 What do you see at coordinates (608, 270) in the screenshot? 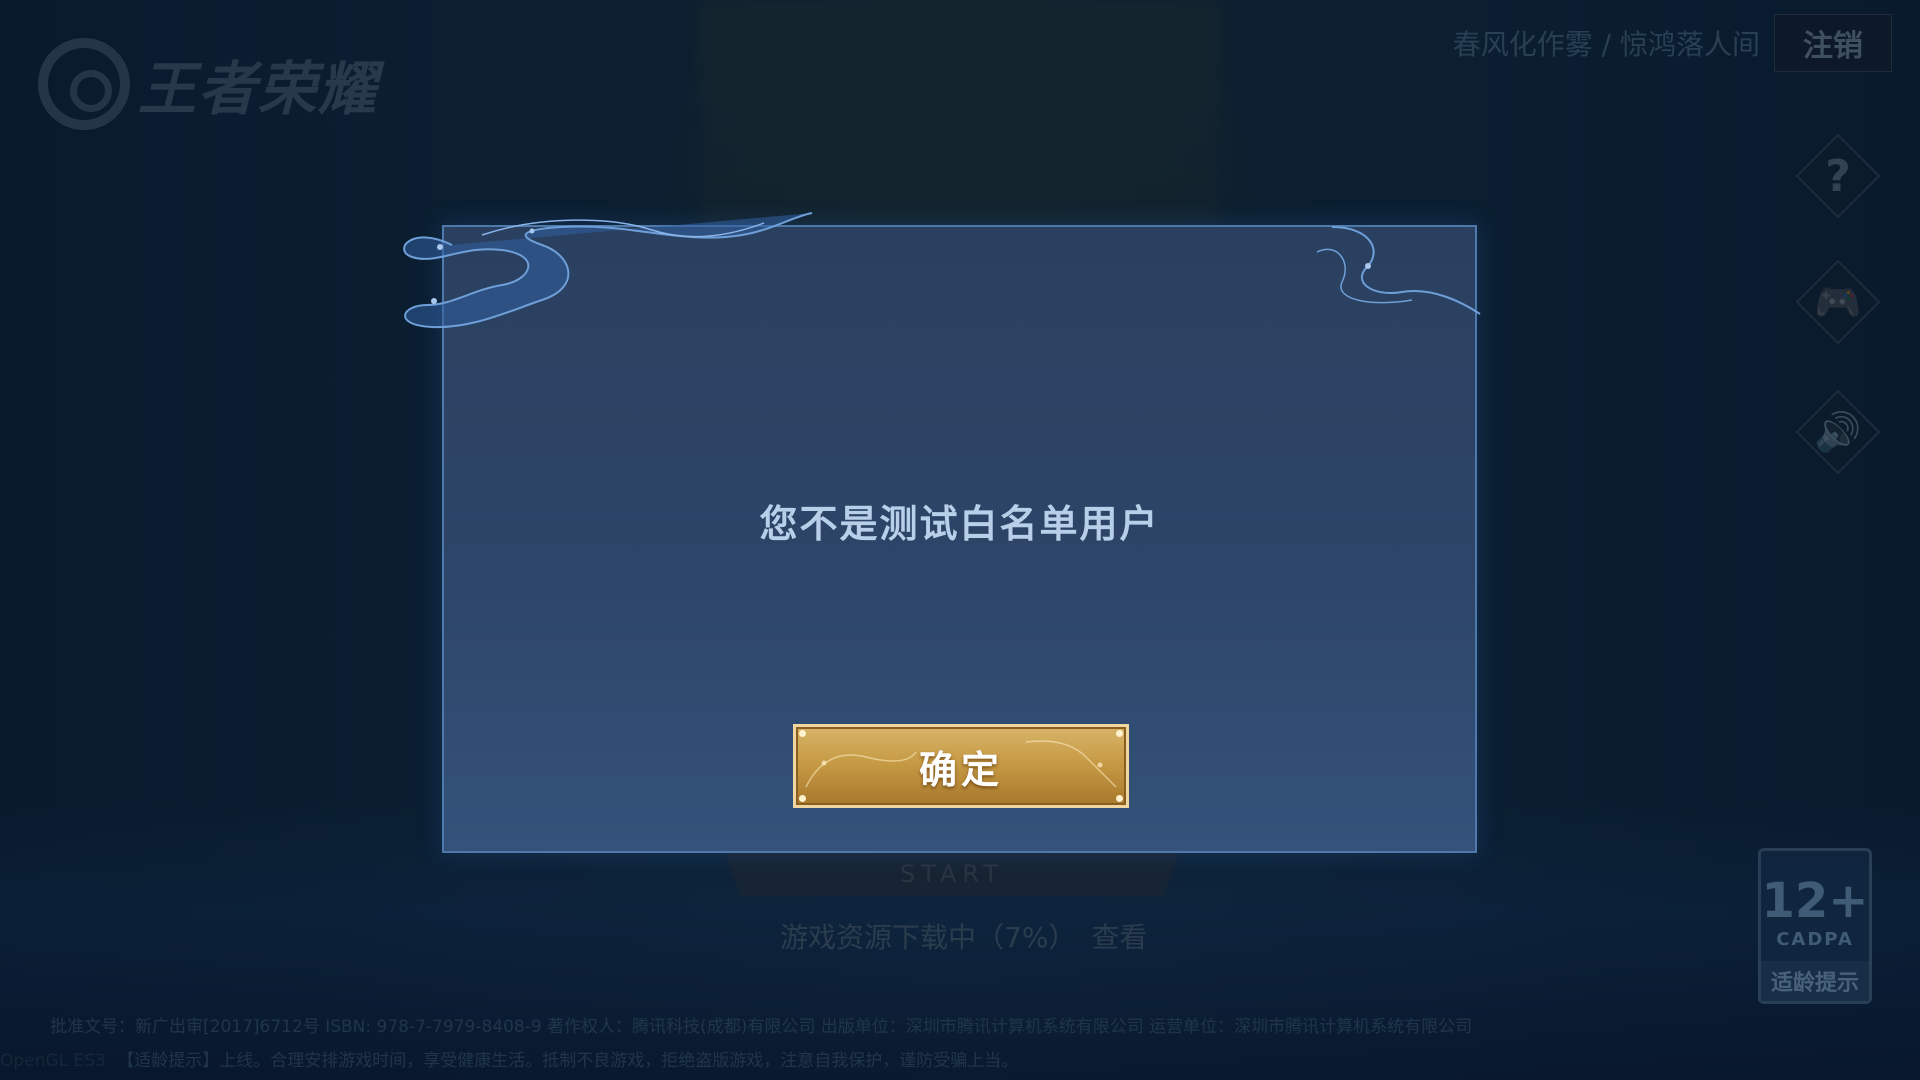
I see `dialog-cloud-ornament-left` at bounding box center [608, 270].